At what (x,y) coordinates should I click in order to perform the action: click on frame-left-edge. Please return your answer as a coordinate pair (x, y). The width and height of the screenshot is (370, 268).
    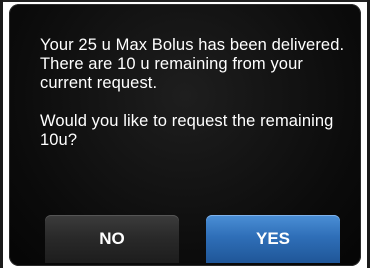
    Looking at the image, I should click on (1, 134).